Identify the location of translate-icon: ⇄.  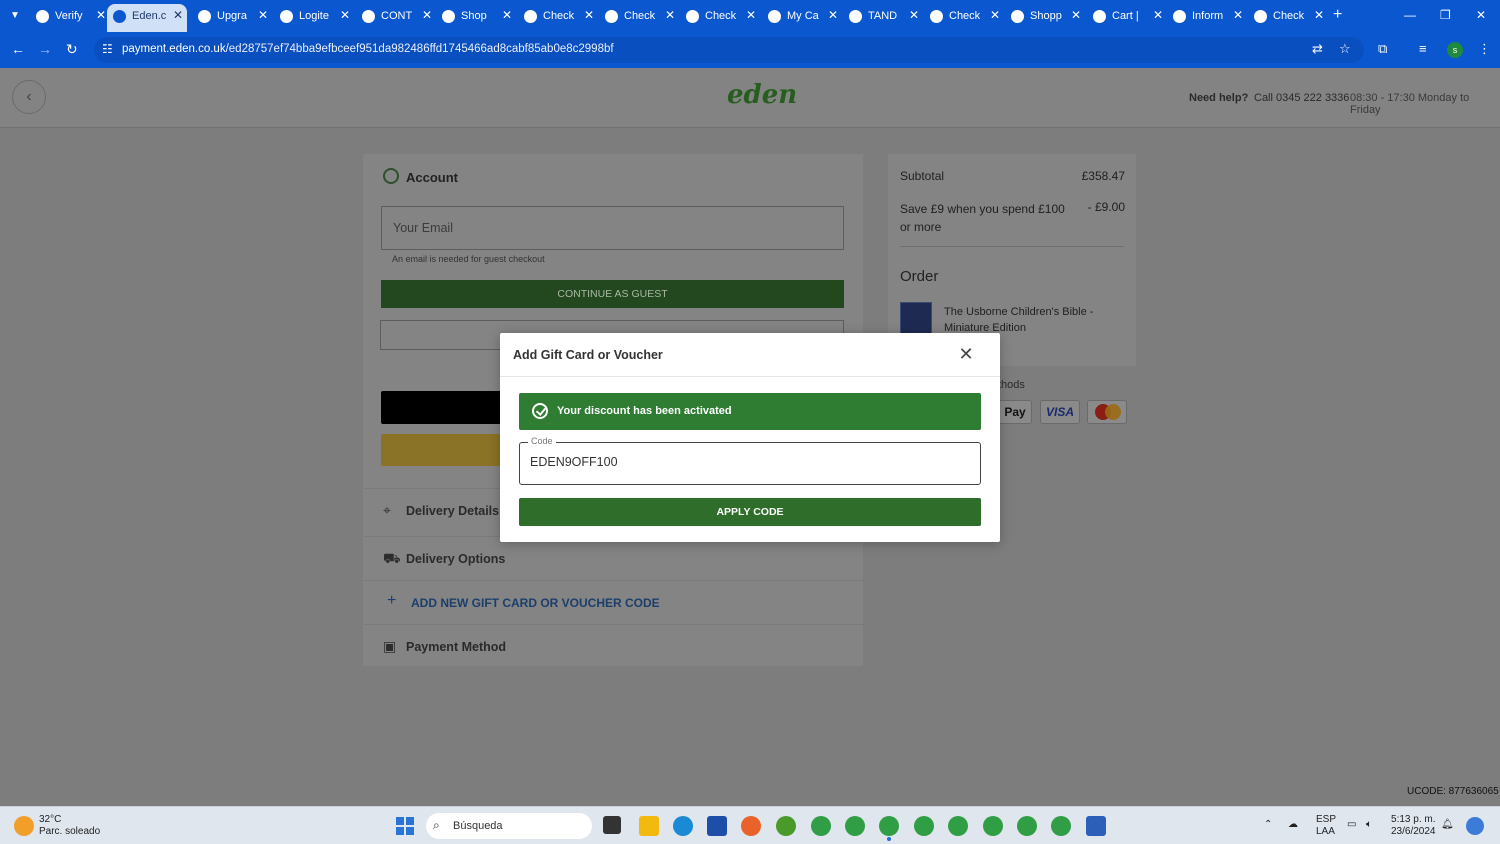
(1317, 49).